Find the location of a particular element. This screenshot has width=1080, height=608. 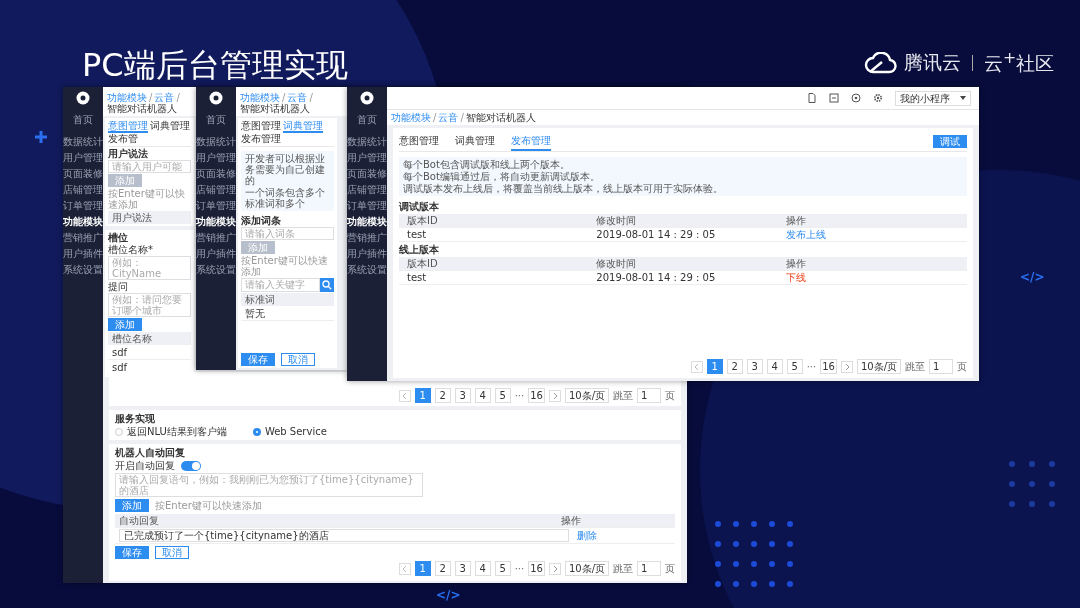

radio-option: Web Service is located at coordinates (289, 431).